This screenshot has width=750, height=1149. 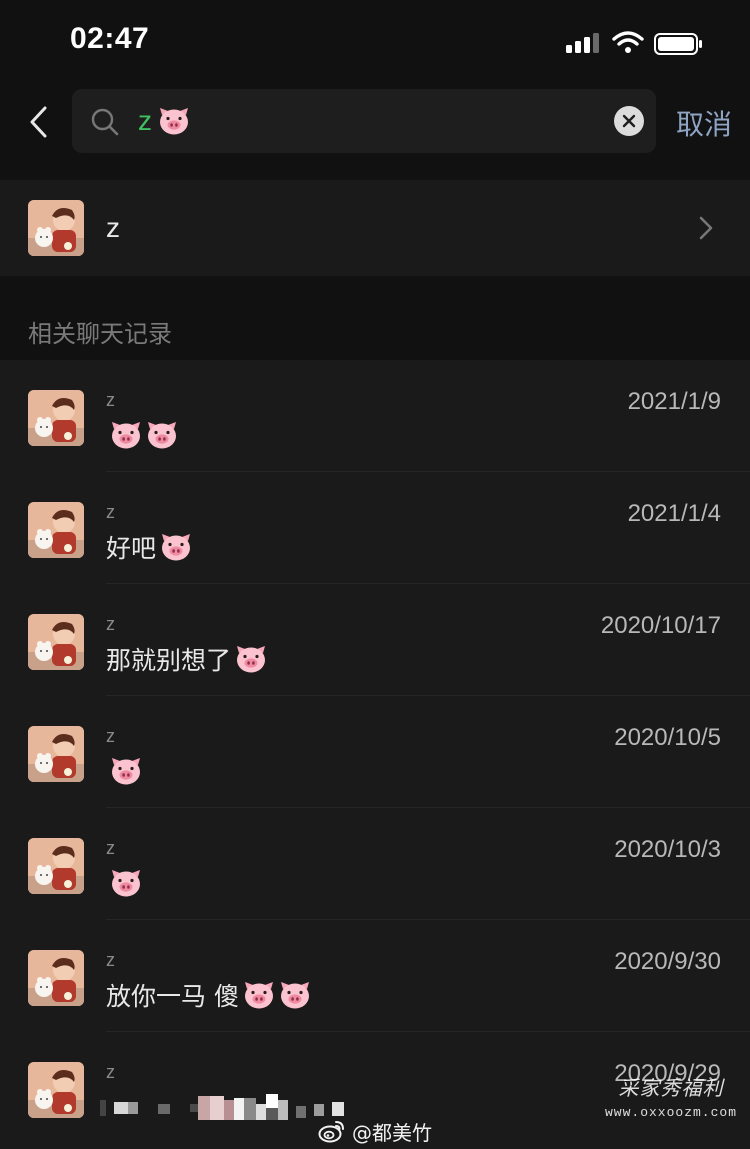 I want to click on back-arrow-icon, so click(x=38, y=122).